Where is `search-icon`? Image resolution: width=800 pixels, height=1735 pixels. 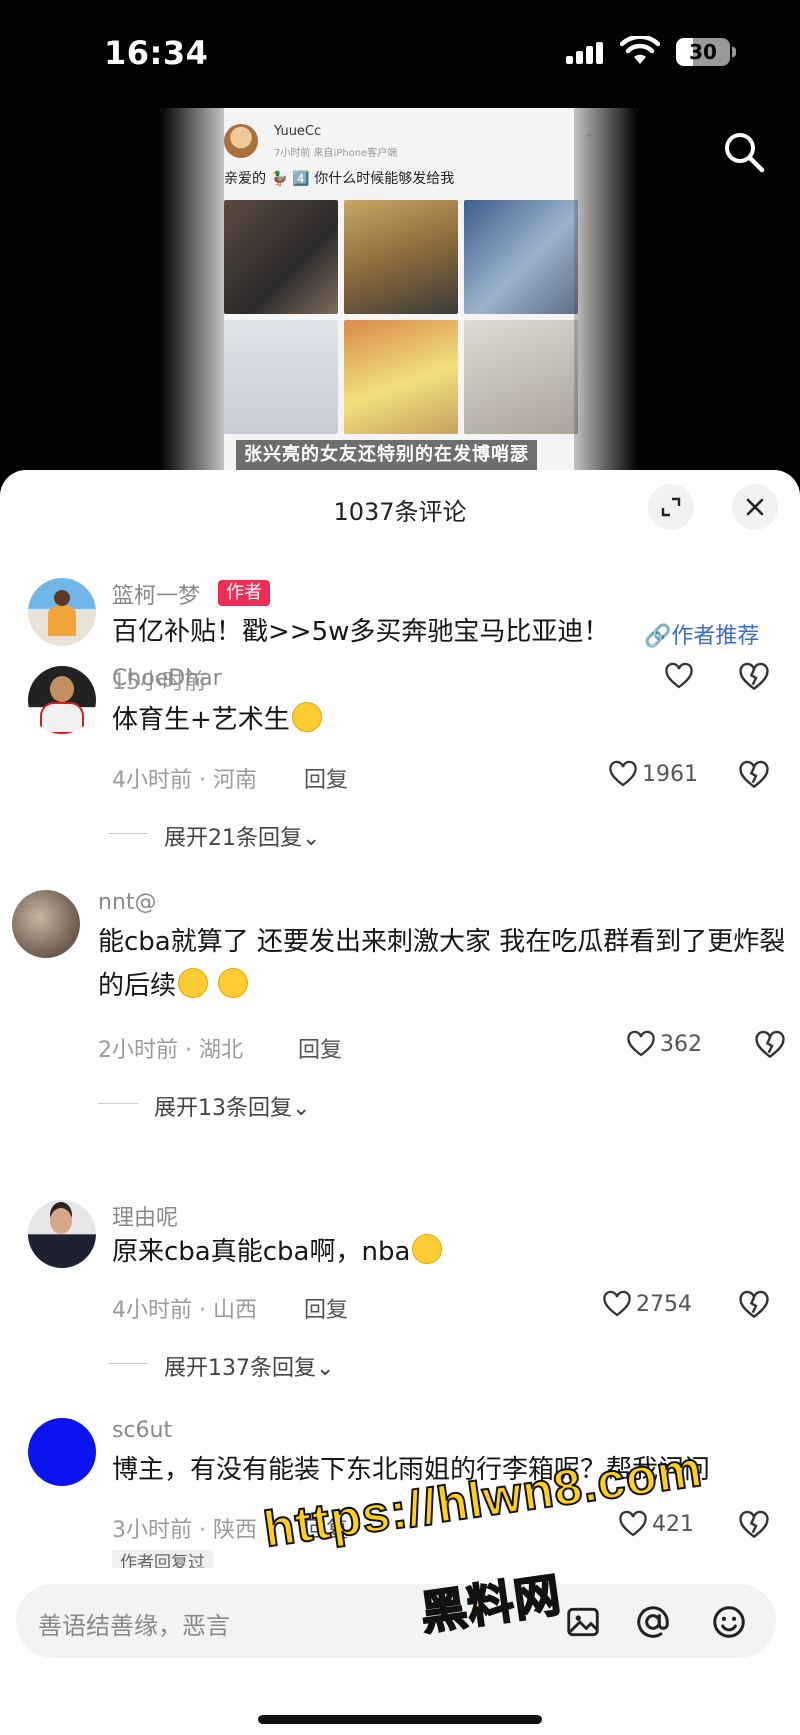
search-icon is located at coordinates (744, 152).